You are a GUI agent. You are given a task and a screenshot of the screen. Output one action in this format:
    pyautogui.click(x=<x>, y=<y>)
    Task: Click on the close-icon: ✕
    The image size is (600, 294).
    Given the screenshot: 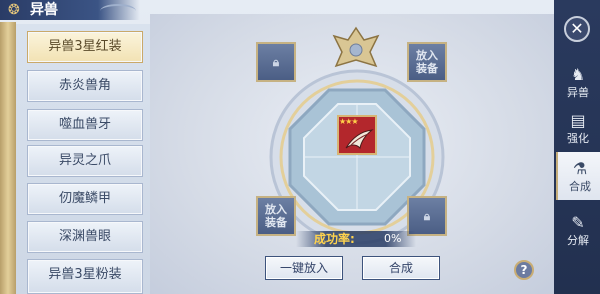 What is the action you would take?
    pyautogui.click(x=577, y=28)
    